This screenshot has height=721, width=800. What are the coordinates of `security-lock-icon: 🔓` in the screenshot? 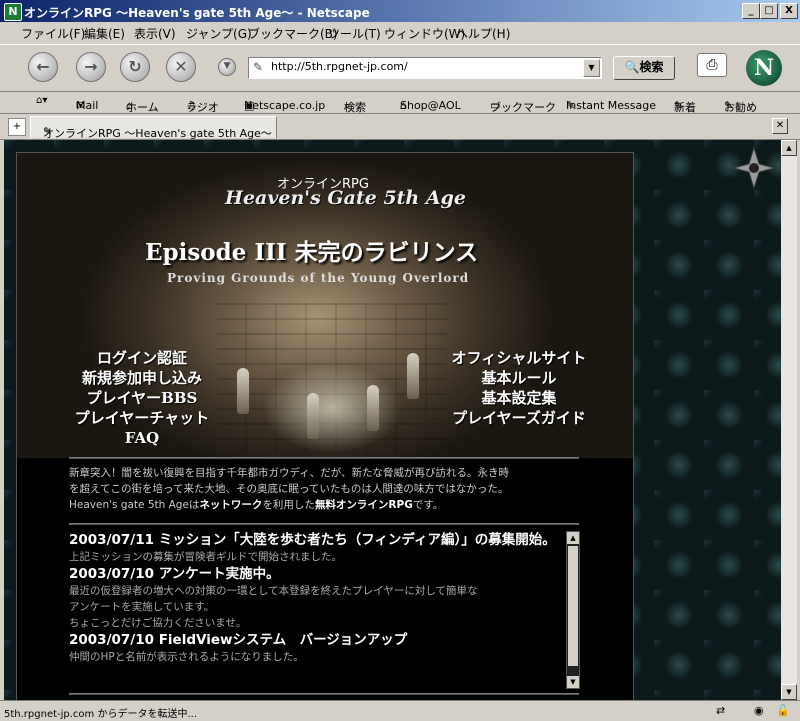 It's located at (783, 710).